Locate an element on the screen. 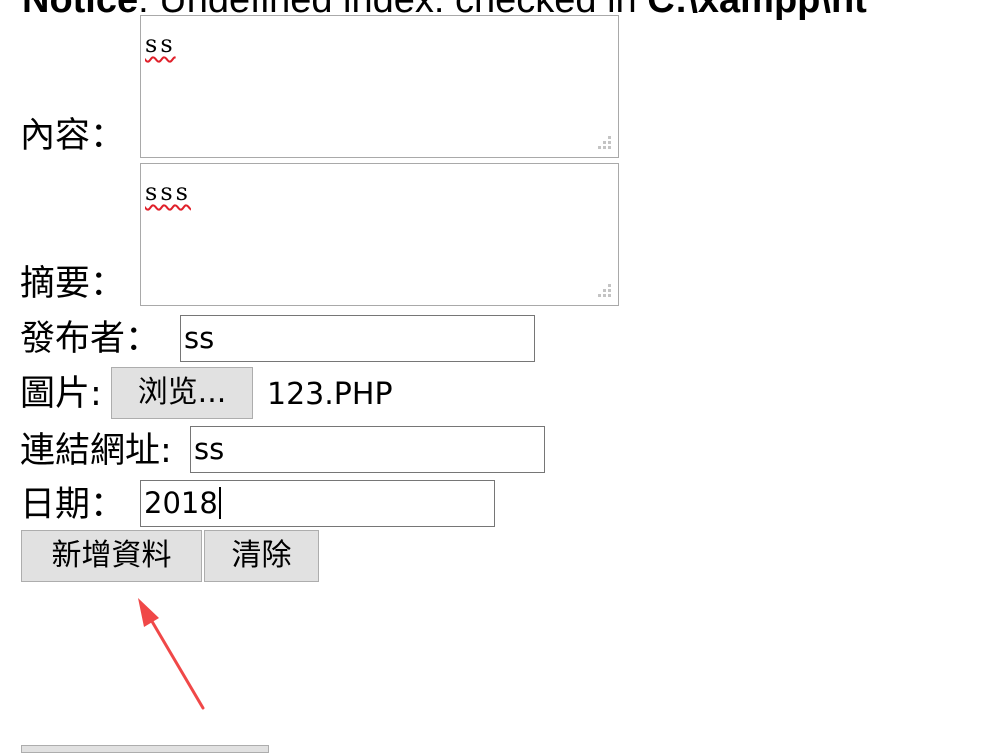 The height and width of the screenshot is (753, 989). partial-button is located at coordinates (145, 749).